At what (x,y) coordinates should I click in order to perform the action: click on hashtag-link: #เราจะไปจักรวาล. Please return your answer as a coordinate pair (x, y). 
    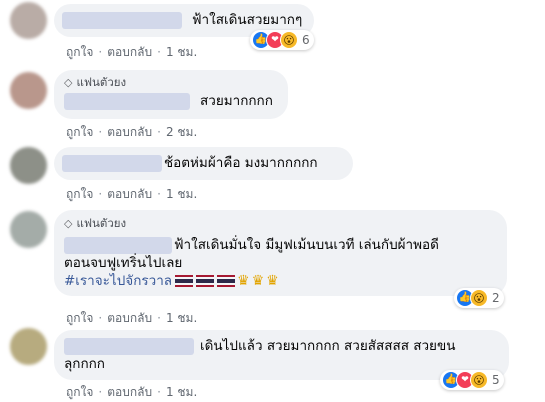
    Looking at the image, I should click on (118, 281).